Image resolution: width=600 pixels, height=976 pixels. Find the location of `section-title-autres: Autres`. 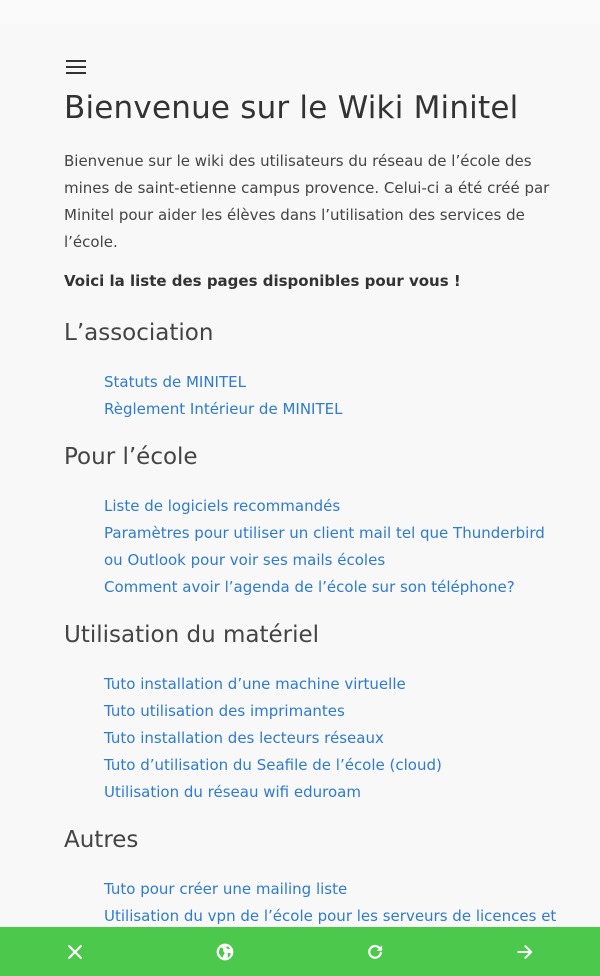

section-title-autres: Autres is located at coordinates (101, 840).